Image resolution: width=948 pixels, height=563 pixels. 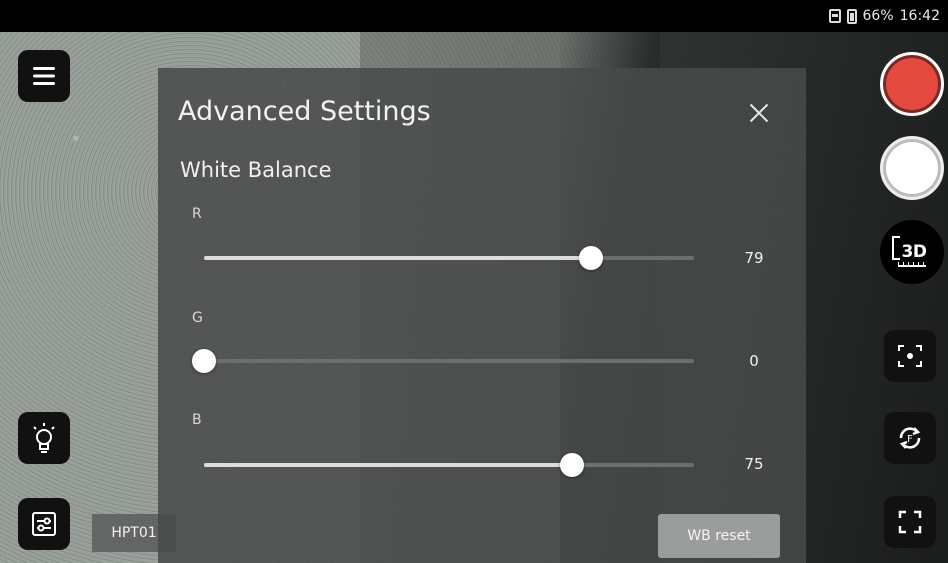 I want to click on close-button, so click(x=759, y=113).